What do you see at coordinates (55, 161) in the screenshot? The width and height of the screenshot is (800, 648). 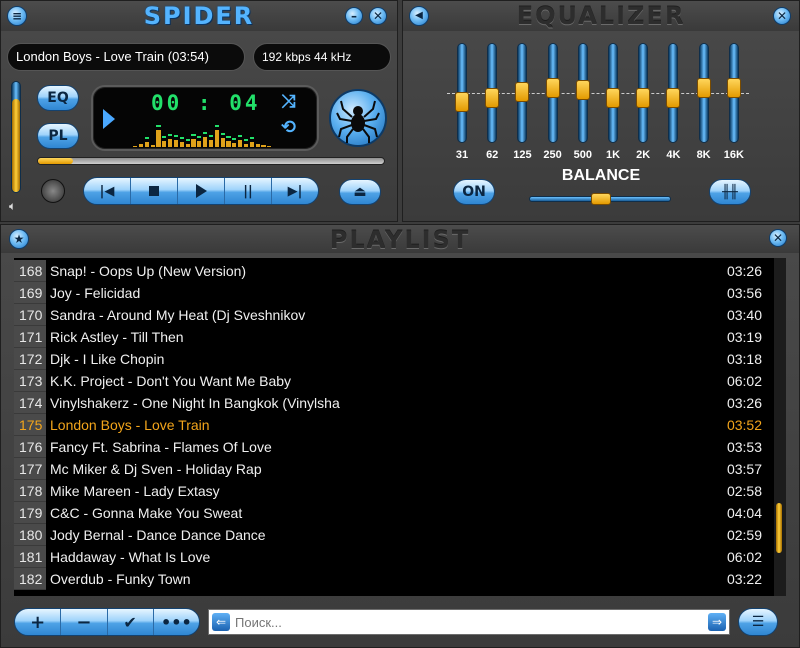 I see `seek-progress` at bounding box center [55, 161].